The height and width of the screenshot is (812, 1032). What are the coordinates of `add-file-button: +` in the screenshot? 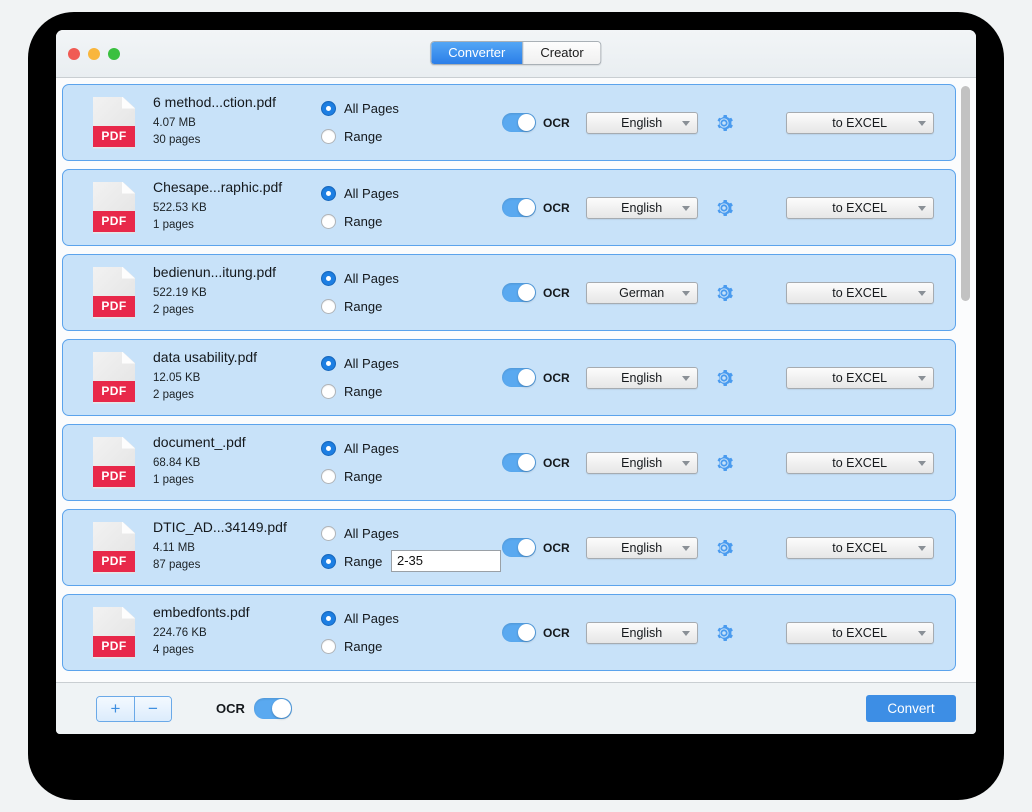 It's located at (115, 708).